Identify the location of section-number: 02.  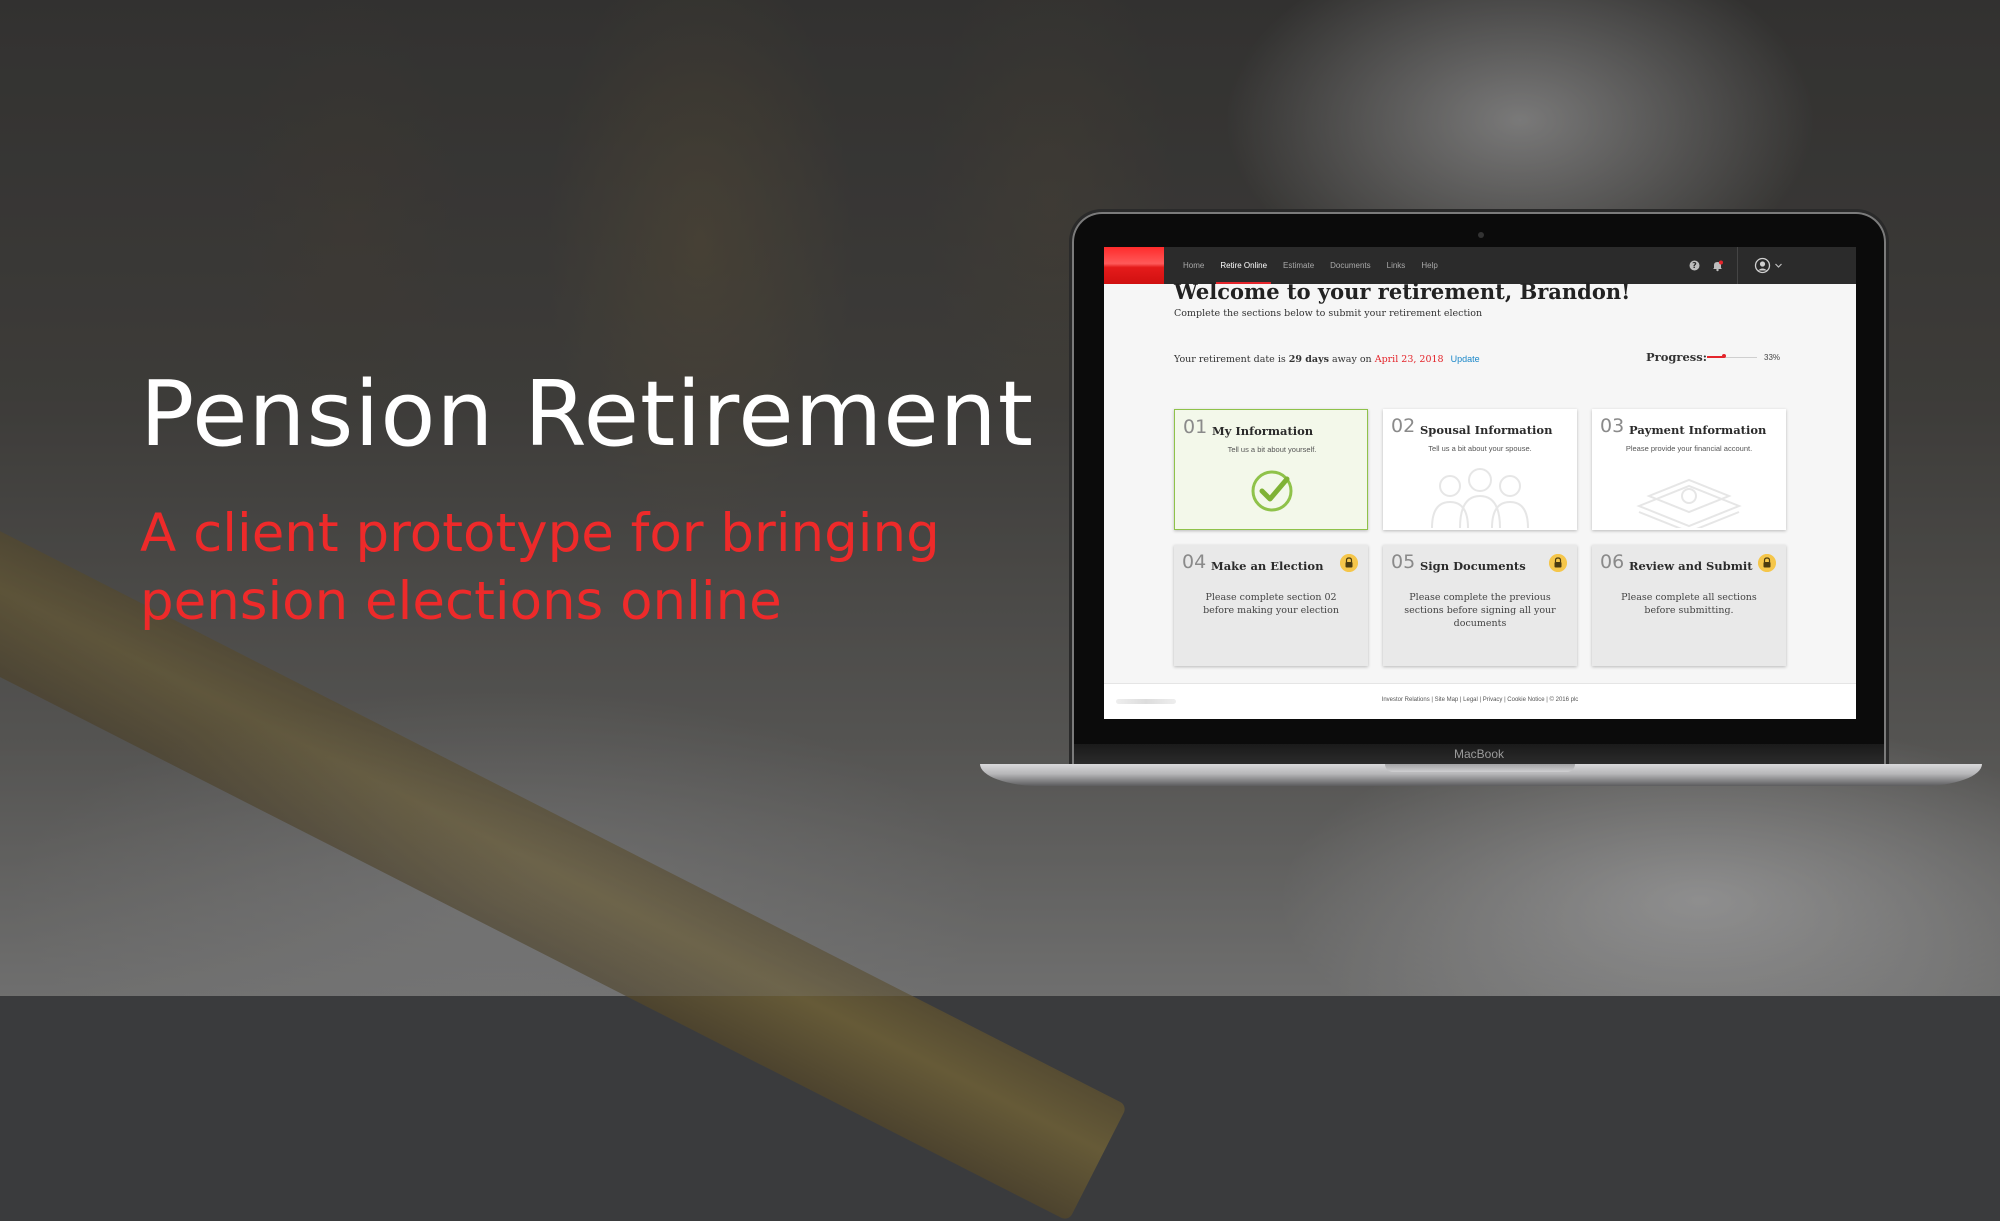
(1403, 426).